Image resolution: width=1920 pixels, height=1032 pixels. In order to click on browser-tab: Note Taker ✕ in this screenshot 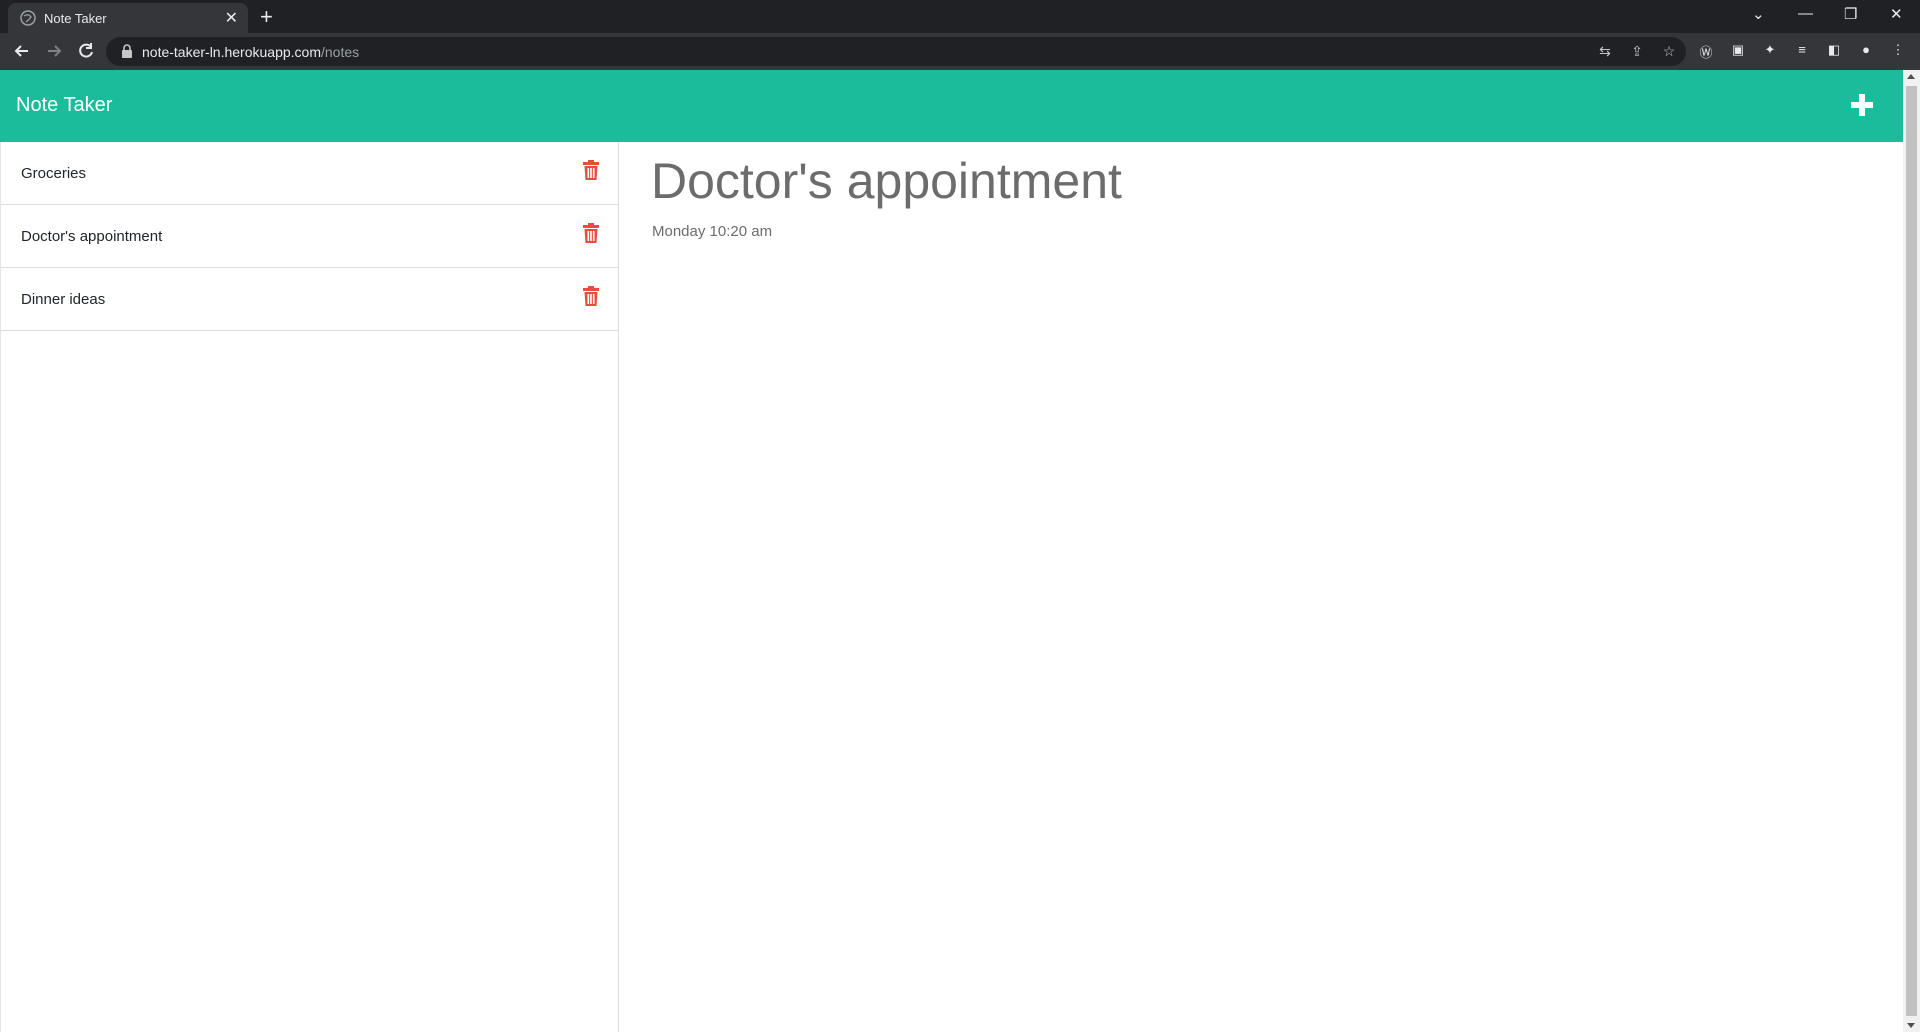, I will do `click(128, 18)`.